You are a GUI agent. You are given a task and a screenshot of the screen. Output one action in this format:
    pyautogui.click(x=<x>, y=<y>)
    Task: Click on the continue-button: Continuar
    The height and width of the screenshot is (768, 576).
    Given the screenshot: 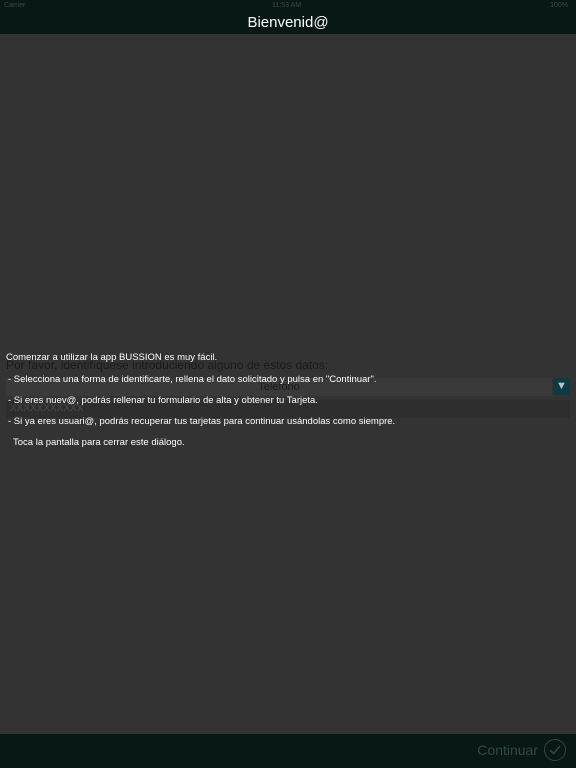 What is the action you would take?
    pyautogui.click(x=521, y=750)
    